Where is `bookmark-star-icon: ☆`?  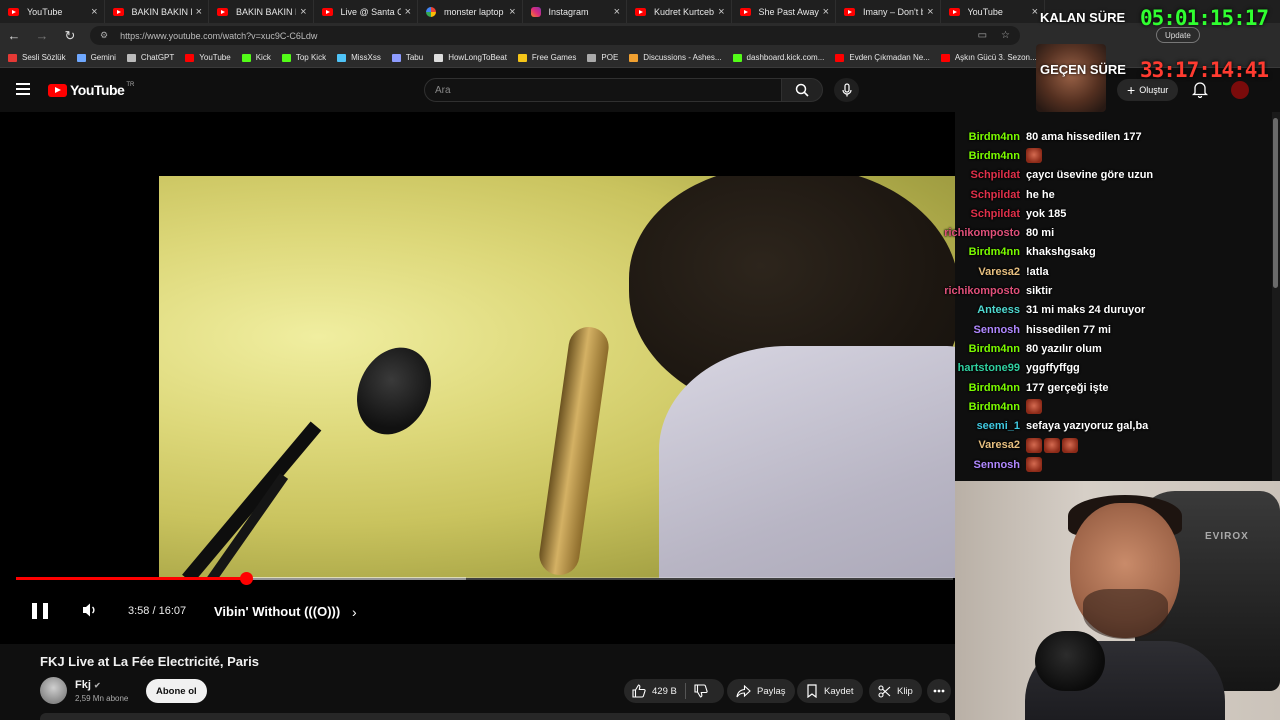 bookmark-star-icon: ☆ is located at coordinates (1005, 35).